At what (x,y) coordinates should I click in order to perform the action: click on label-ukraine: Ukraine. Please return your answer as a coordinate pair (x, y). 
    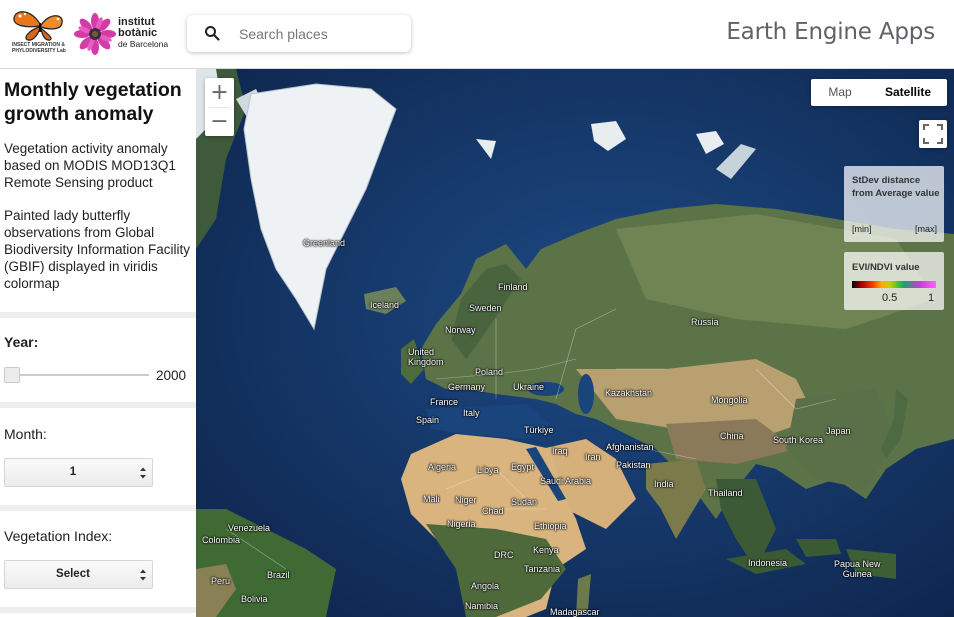
    Looking at the image, I should click on (529, 387).